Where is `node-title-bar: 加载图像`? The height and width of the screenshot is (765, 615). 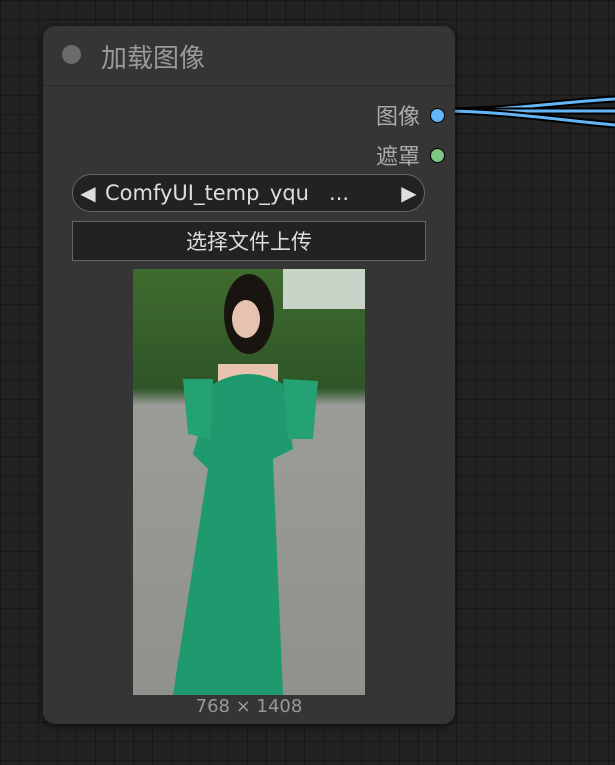 node-title-bar: 加载图像 is located at coordinates (249, 56).